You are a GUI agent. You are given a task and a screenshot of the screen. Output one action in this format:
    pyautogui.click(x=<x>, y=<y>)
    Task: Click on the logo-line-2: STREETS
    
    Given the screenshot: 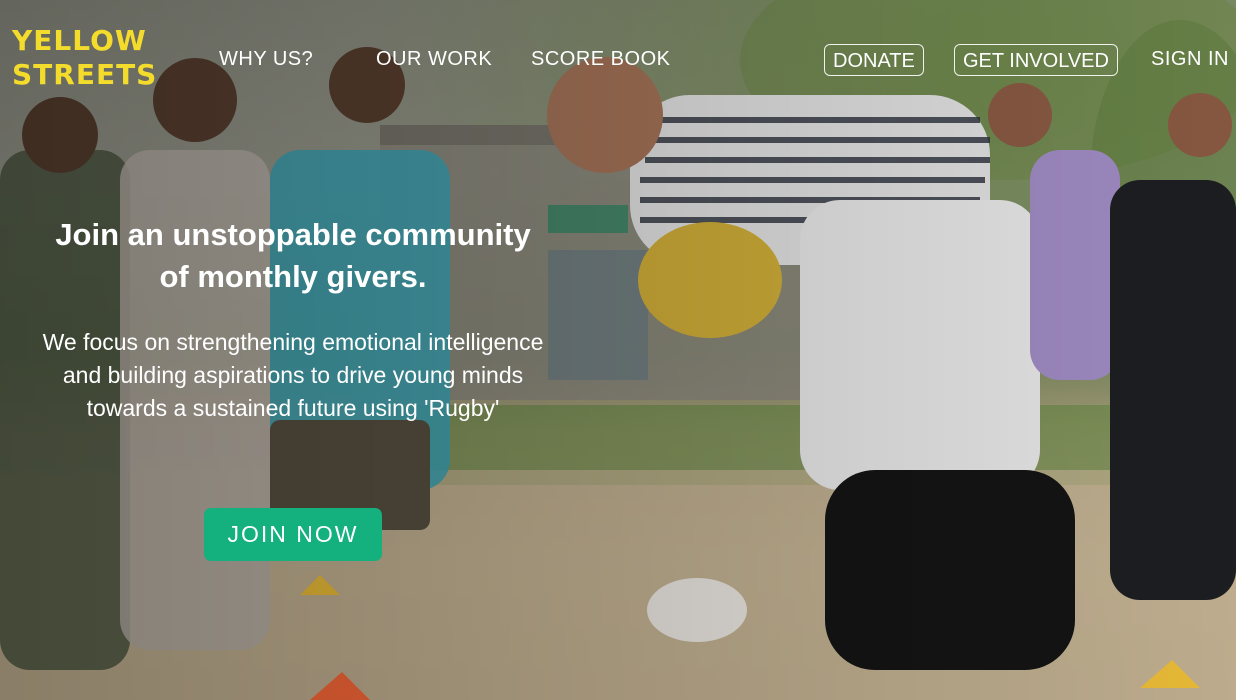 What is the action you would take?
    pyautogui.click(x=85, y=74)
    